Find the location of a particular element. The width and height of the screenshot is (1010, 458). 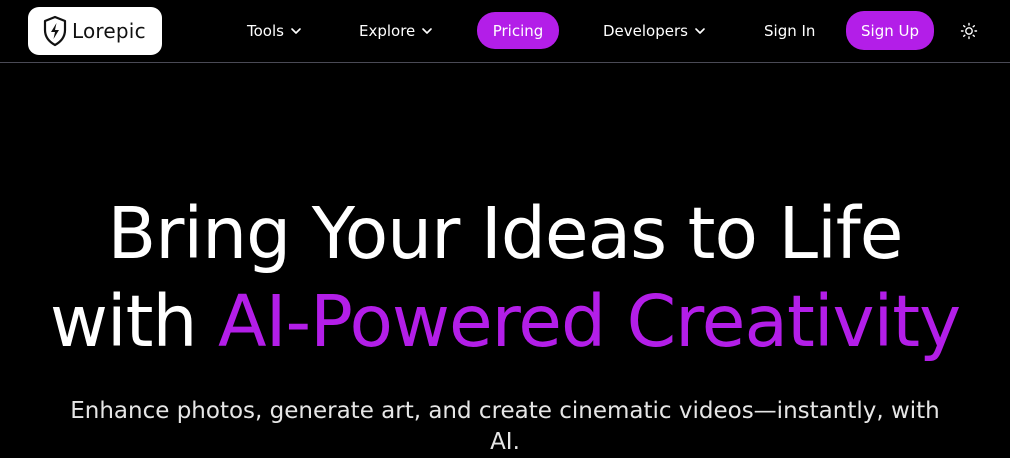

hero-title-accent: AI-Powered Creativity is located at coordinates (589, 321).